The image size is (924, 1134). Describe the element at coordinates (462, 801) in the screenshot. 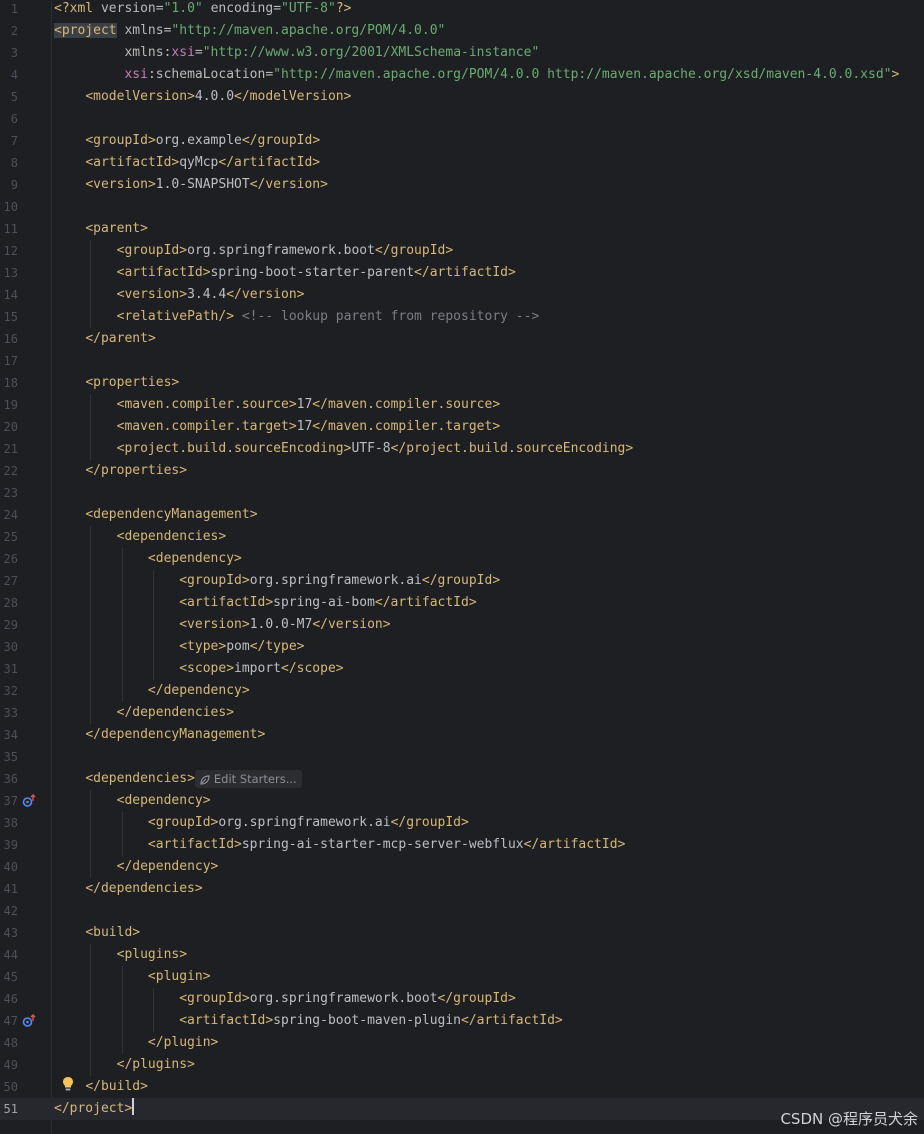

I see `code-line: 37 <dependency>` at that location.